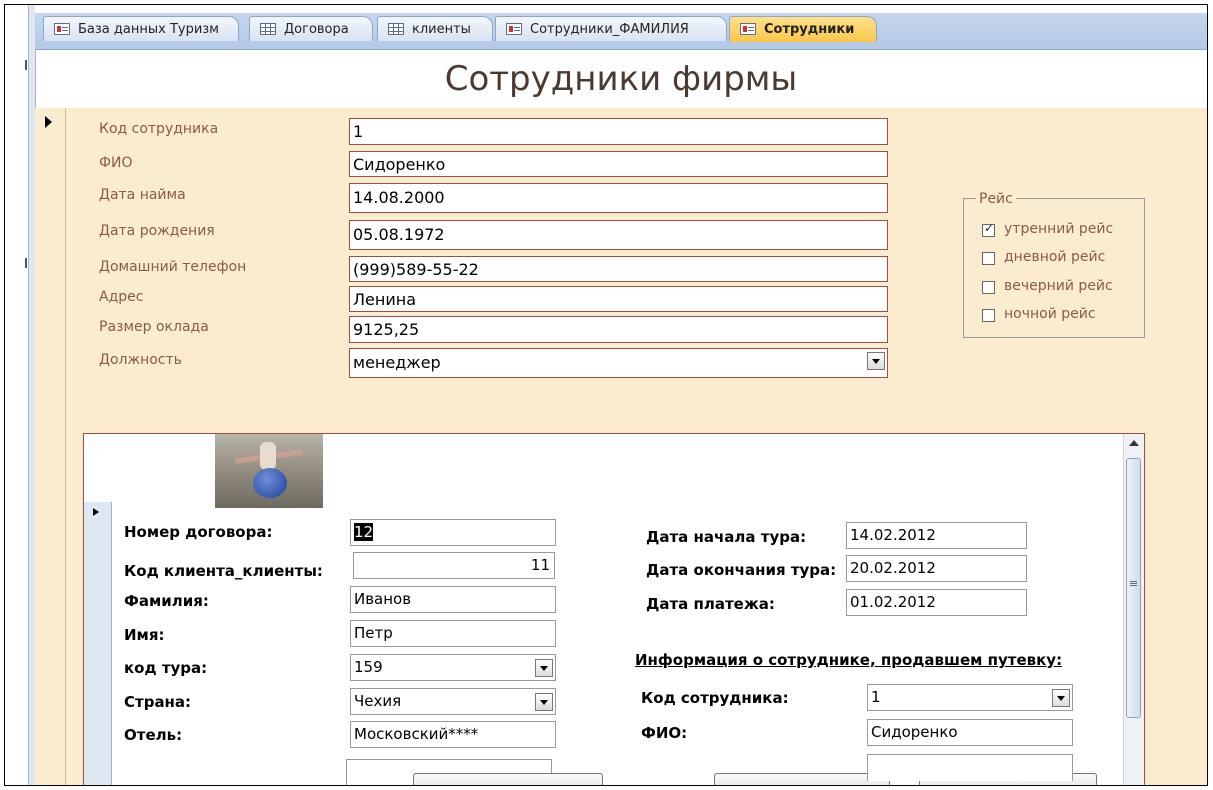  I want to click on country-label: Страна:, so click(158, 702).